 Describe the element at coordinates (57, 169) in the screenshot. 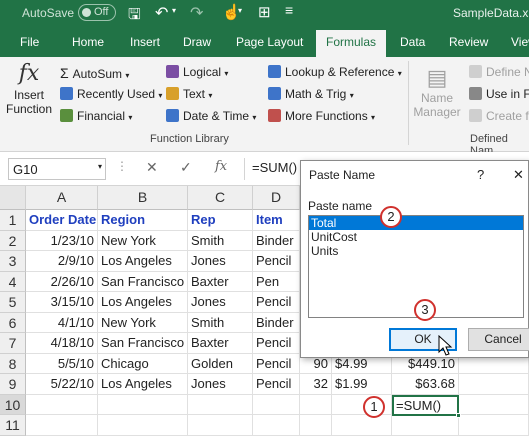

I see `name-box: G10` at that location.